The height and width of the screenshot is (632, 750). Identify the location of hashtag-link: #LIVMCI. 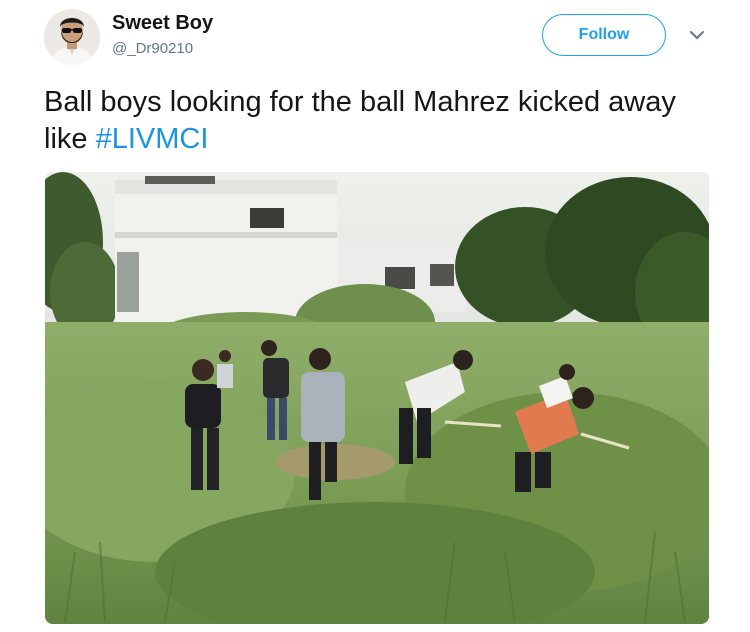
(152, 139).